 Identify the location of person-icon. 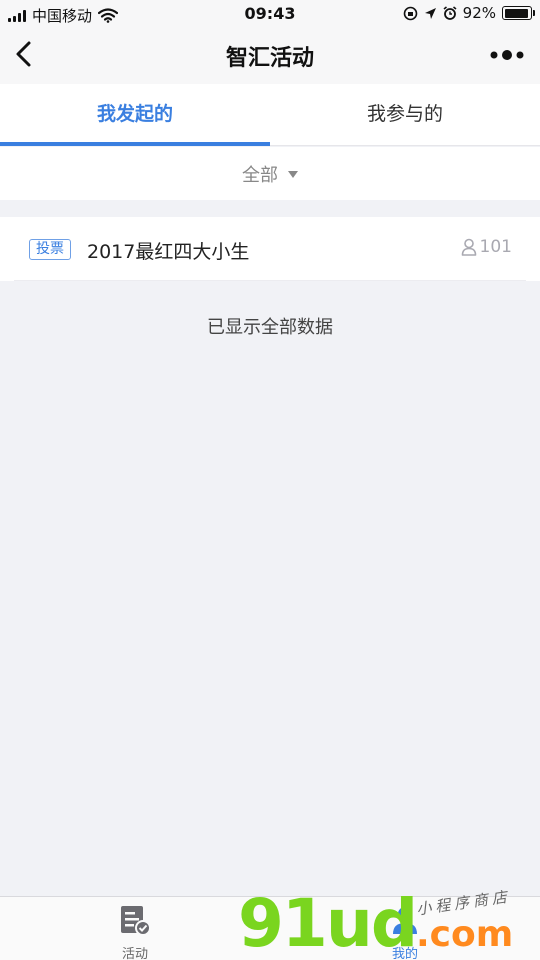
(468, 247).